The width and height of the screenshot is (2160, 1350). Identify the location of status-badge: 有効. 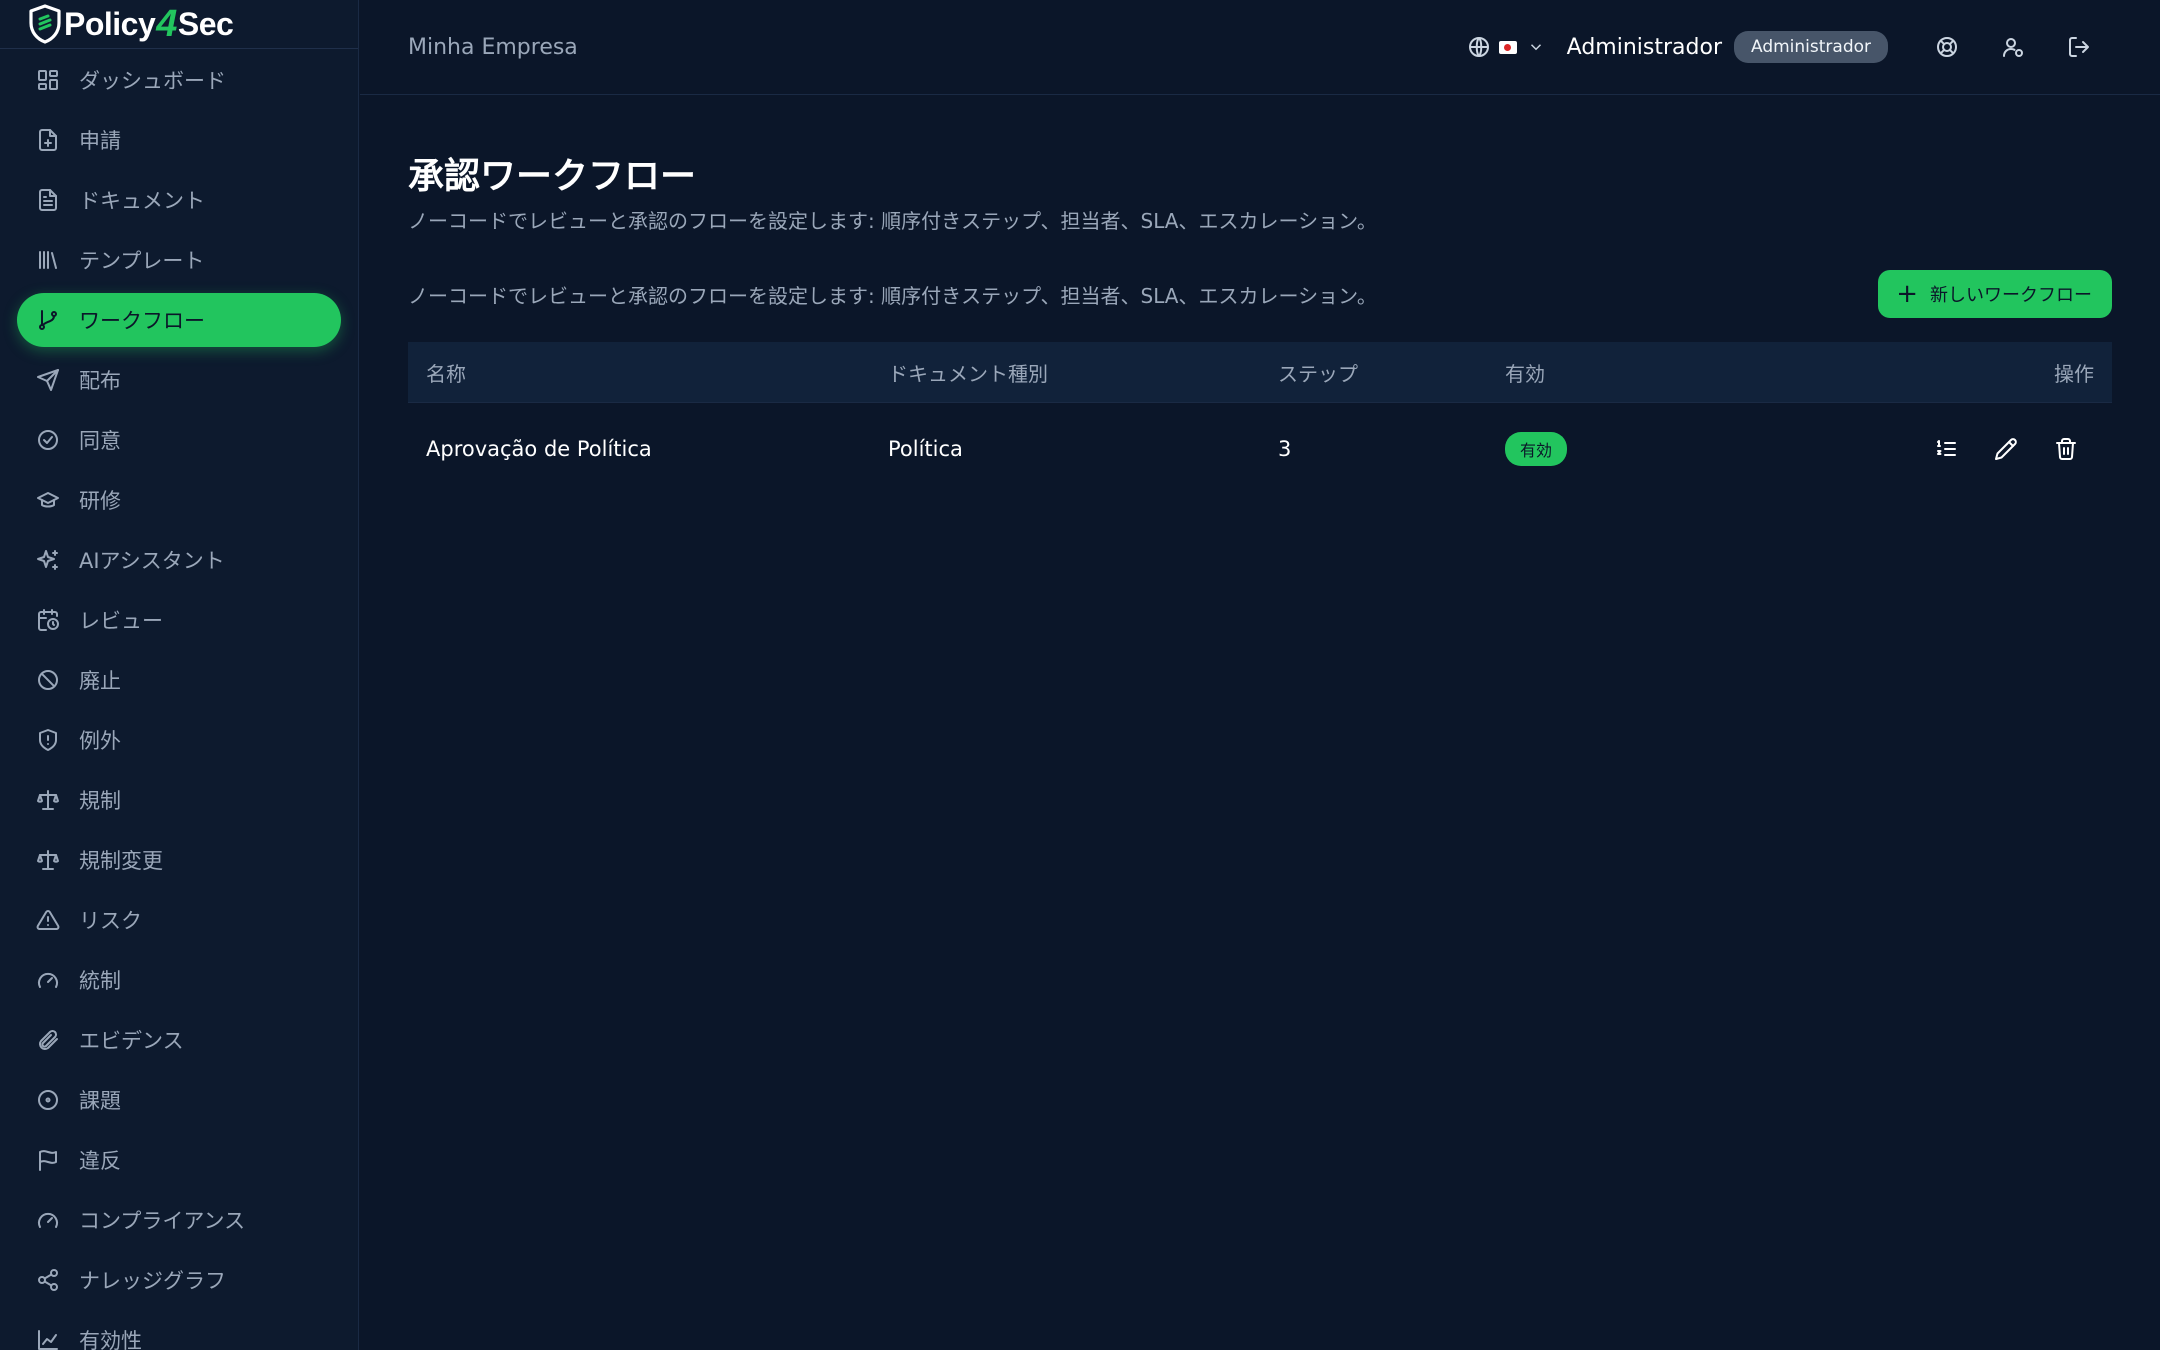
(1536, 448).